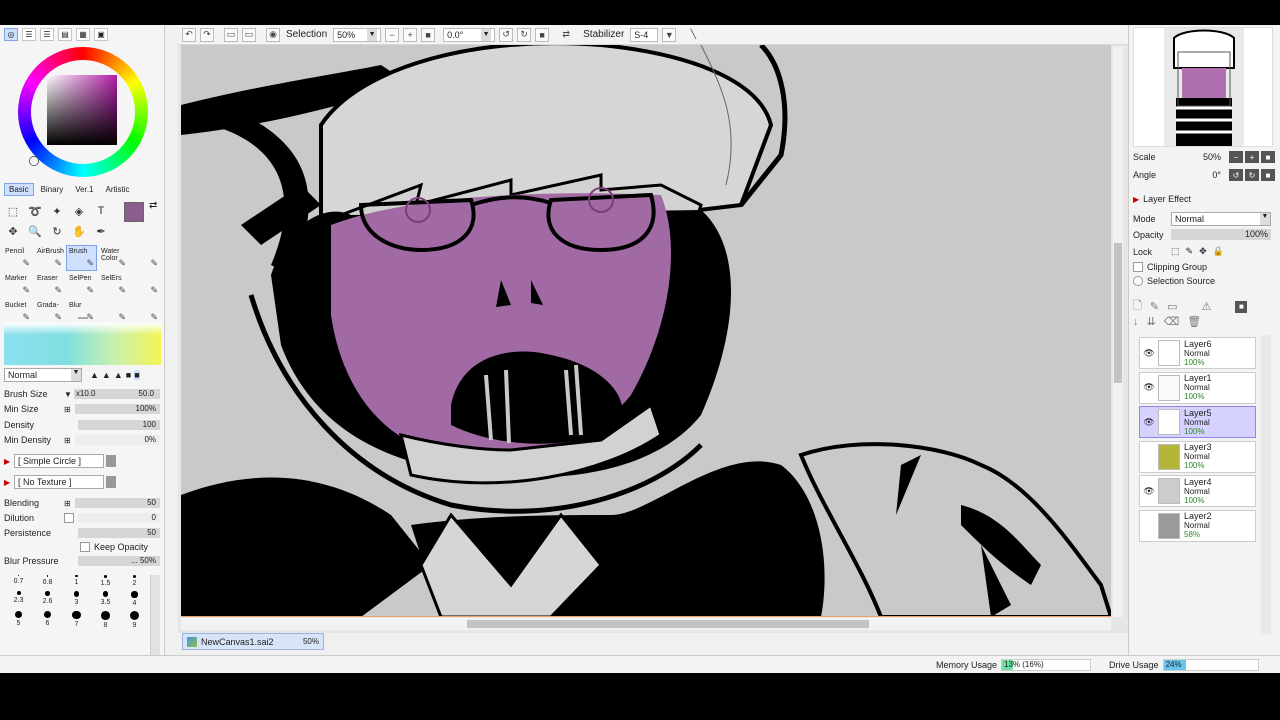  What do you see at coordinates (1172, 306) in the screenshot?
I see `new-folder-icon: ▭` at bounding box center [1172, 306].